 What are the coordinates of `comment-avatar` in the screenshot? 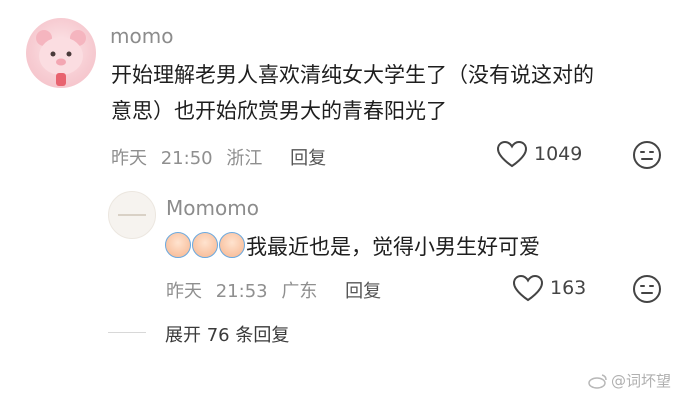 It's located at (61, 53).